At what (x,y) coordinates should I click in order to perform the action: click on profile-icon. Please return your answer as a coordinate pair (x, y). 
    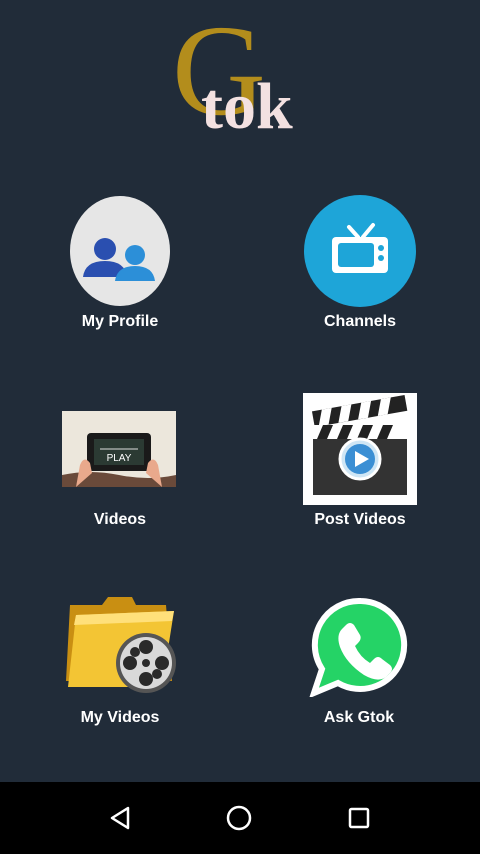
    Looking at the image, I should click on (120, 251).